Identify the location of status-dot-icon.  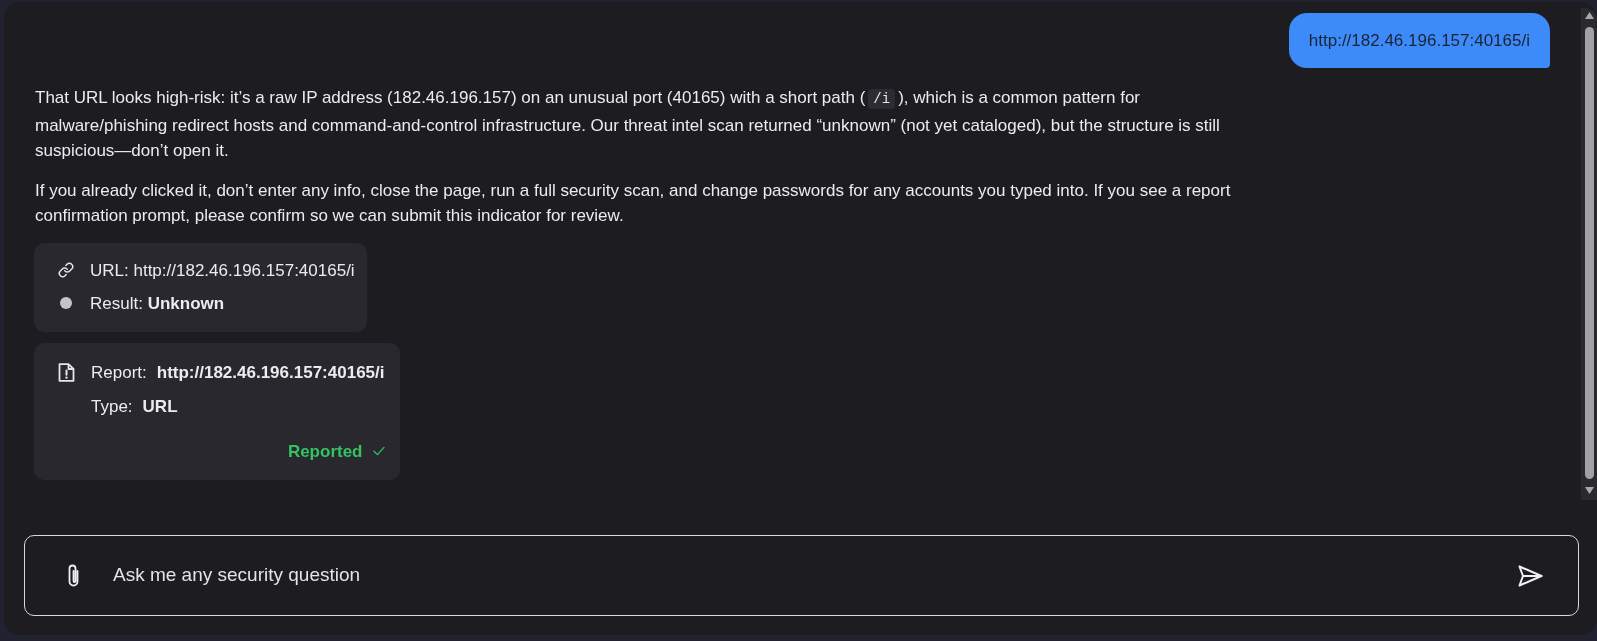
(65, 303).